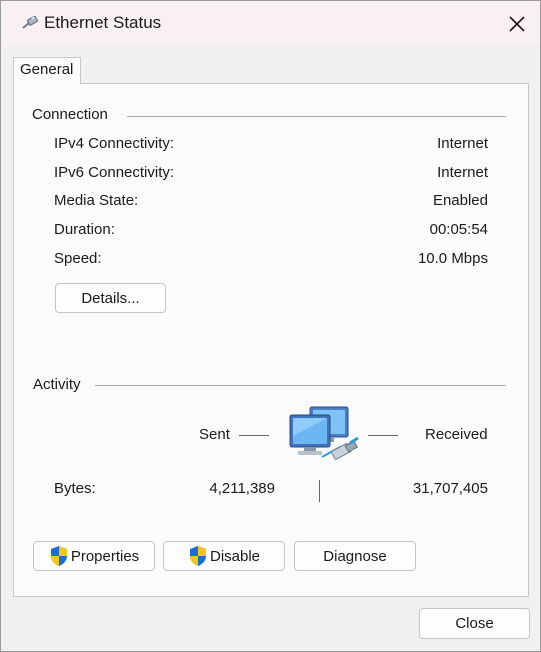 Image resolution: width=541 pixels, height=652 pixels. Describe the element at coordinates (84, 229) in the screenshot. I see `duration-label: Duration:` at that location.